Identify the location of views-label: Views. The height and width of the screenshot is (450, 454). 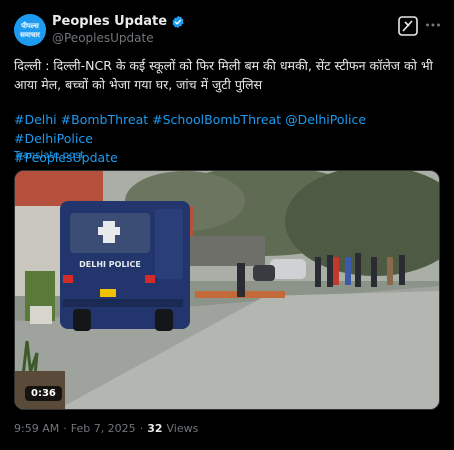
(182, 428).